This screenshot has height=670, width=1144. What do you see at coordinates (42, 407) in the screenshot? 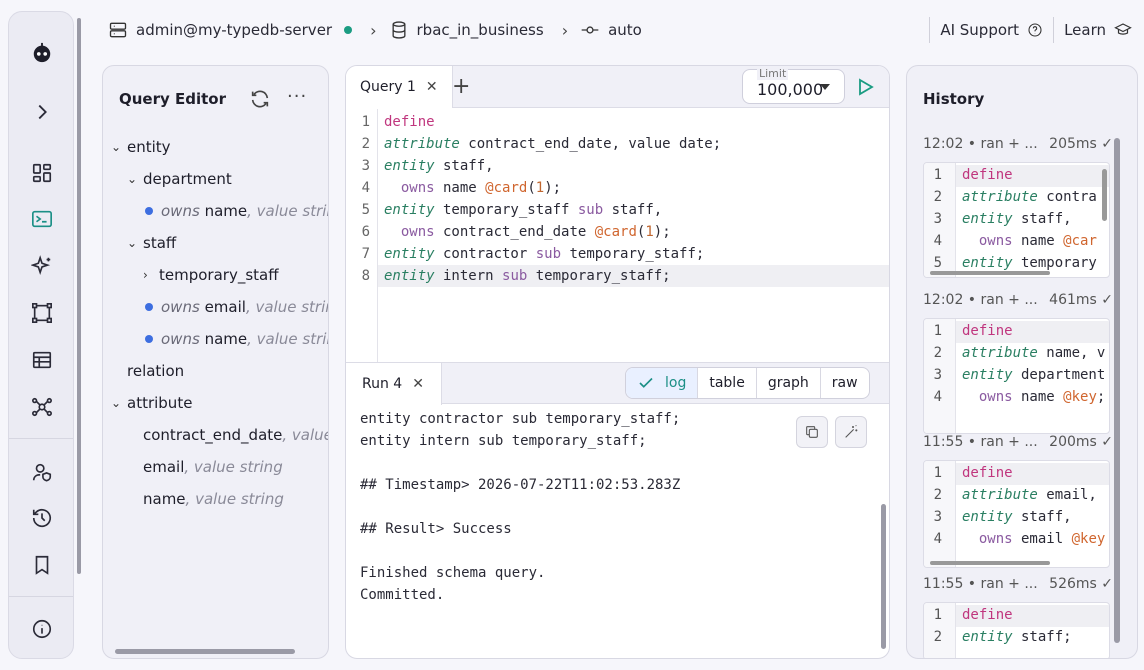
I see `graph-network-icon` at bounding box center [42, 407].